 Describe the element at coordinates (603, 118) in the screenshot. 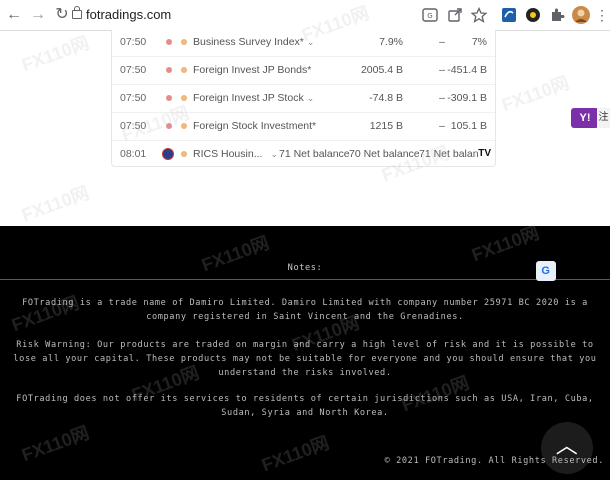

I see `yahoo-side-tab: 注` at that location.